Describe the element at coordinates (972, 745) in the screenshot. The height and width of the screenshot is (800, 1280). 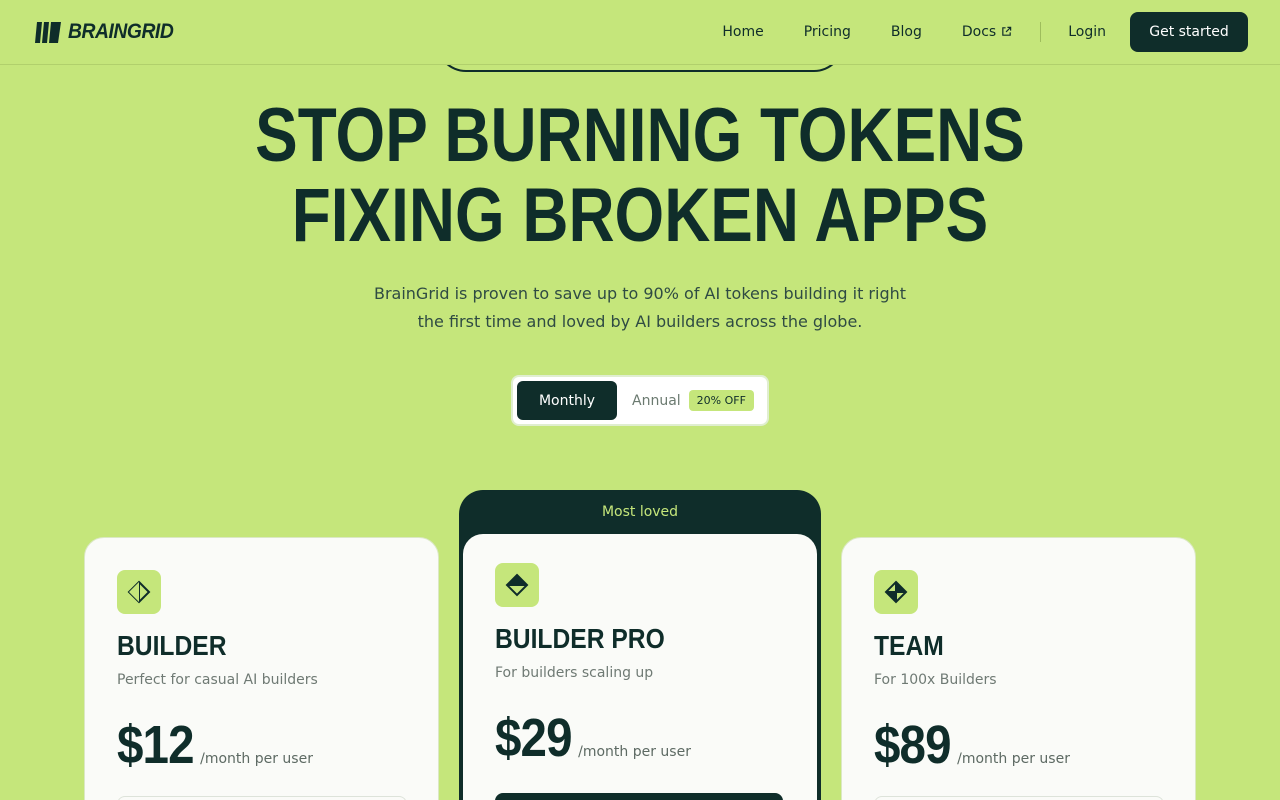
I see `plan-price: $89 /month per user` at that location.